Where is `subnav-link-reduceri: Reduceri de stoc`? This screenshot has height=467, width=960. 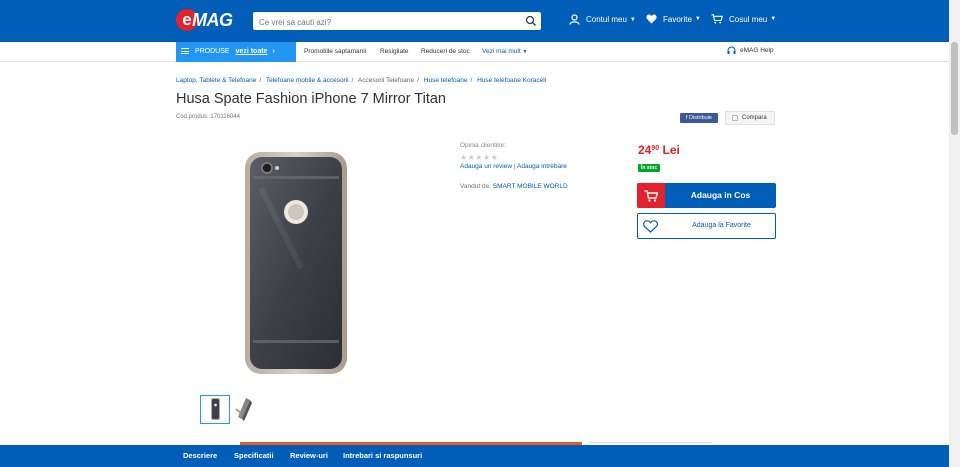 subnav-link-reduceri: Reduceri de stoc is located at coordinates (445, 51).